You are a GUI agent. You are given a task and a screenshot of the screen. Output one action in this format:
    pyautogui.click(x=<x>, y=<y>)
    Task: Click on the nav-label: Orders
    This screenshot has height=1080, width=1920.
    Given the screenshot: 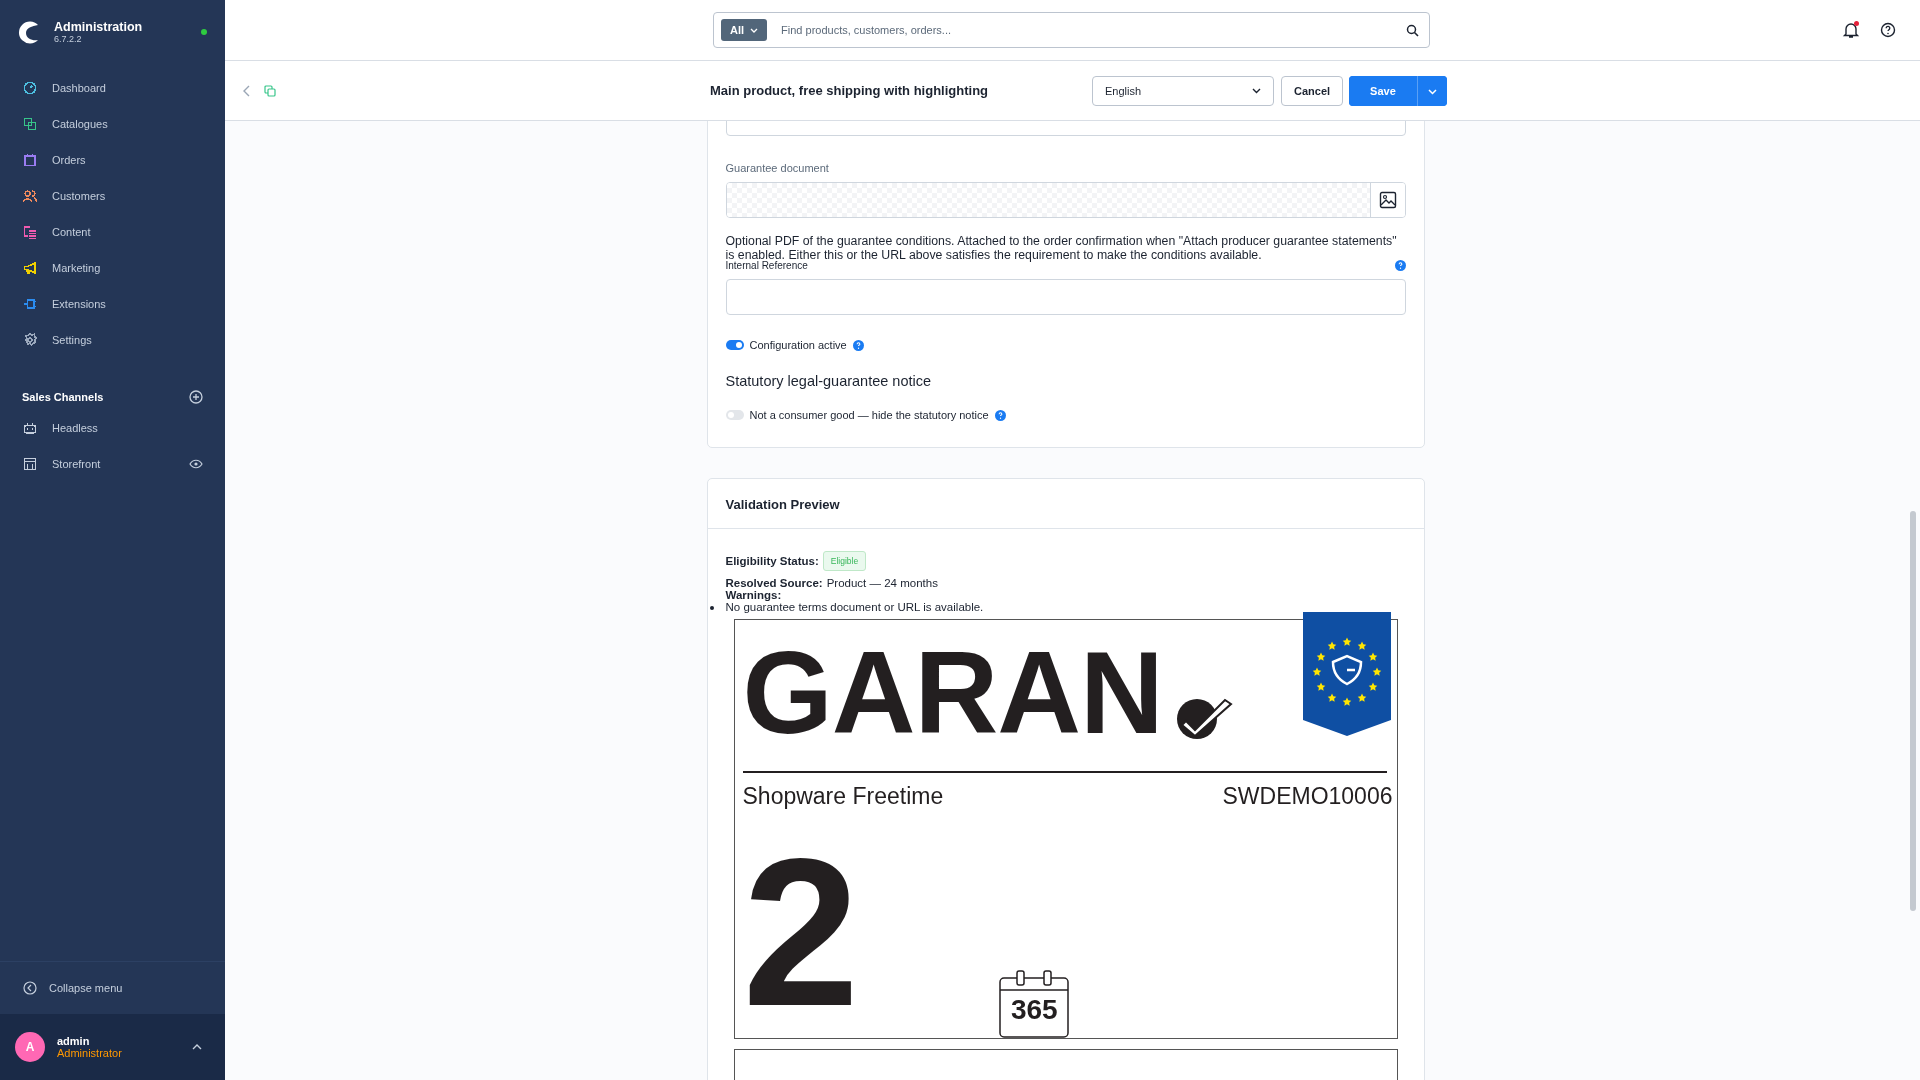 What is the action you would take?
    pyautogui.click(x=69, y=160)
    